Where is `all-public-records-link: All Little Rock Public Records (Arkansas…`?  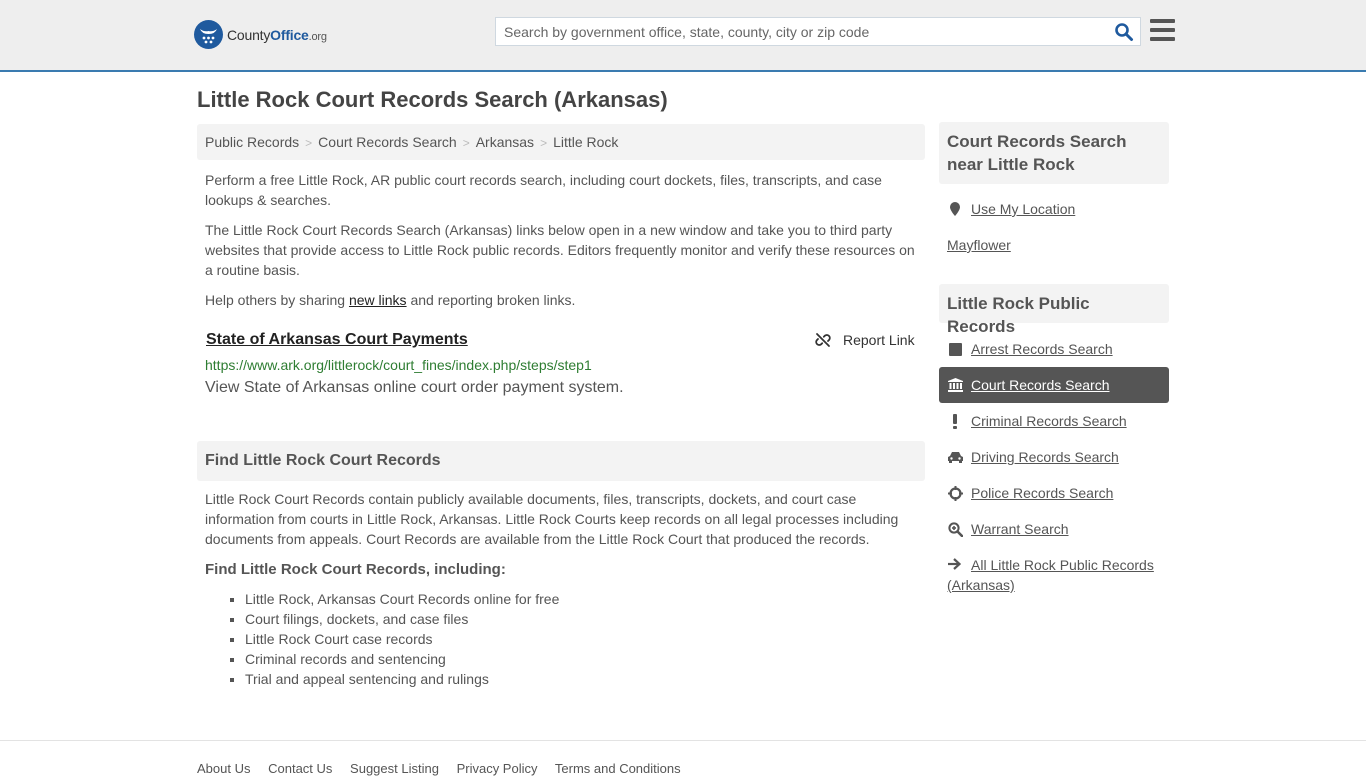
all-public-records-link: All Little Rock Public Records (Arkansas… is located at coordinates (1057, 575).